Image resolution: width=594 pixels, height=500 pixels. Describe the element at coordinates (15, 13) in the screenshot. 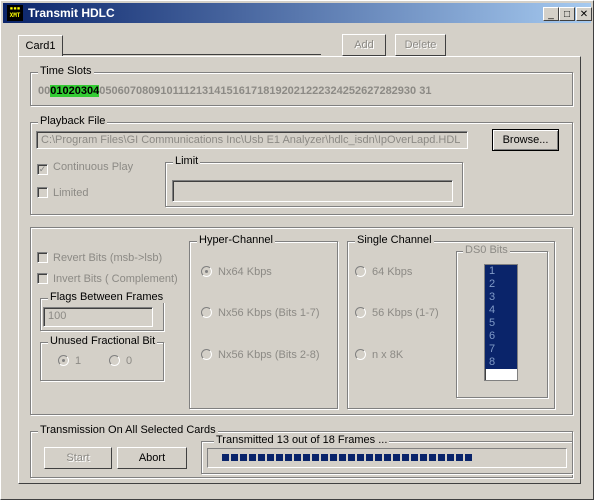

I see `app-icon: ▪▪▪ XMT` at that location.